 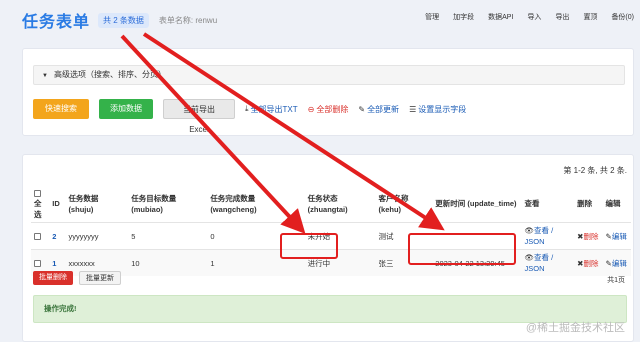 I want to click on download-icon: ⤓, so click(x=247, y=108).